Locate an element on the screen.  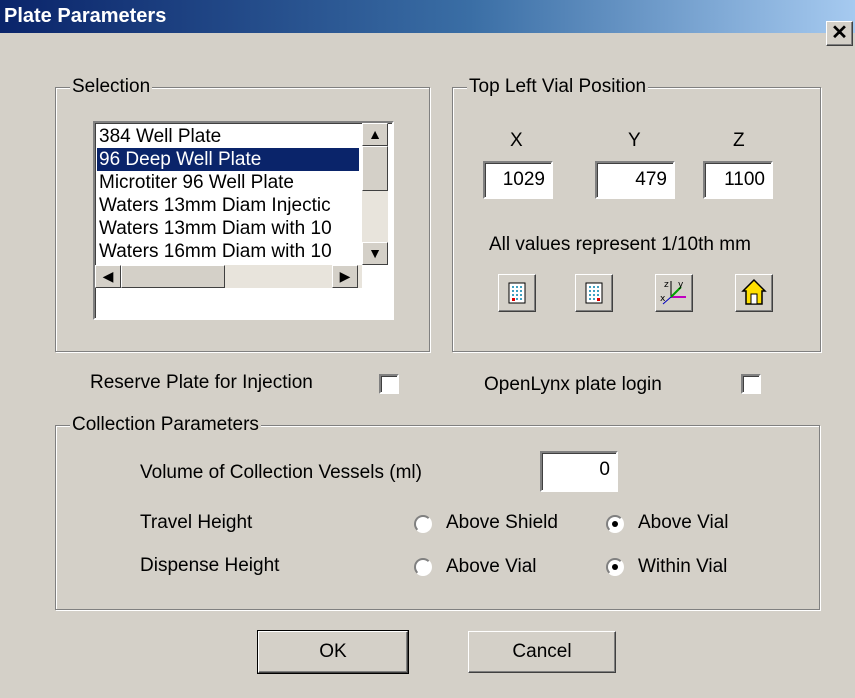
list-item: 384 Well Plate is located at coordinates (160, 136).